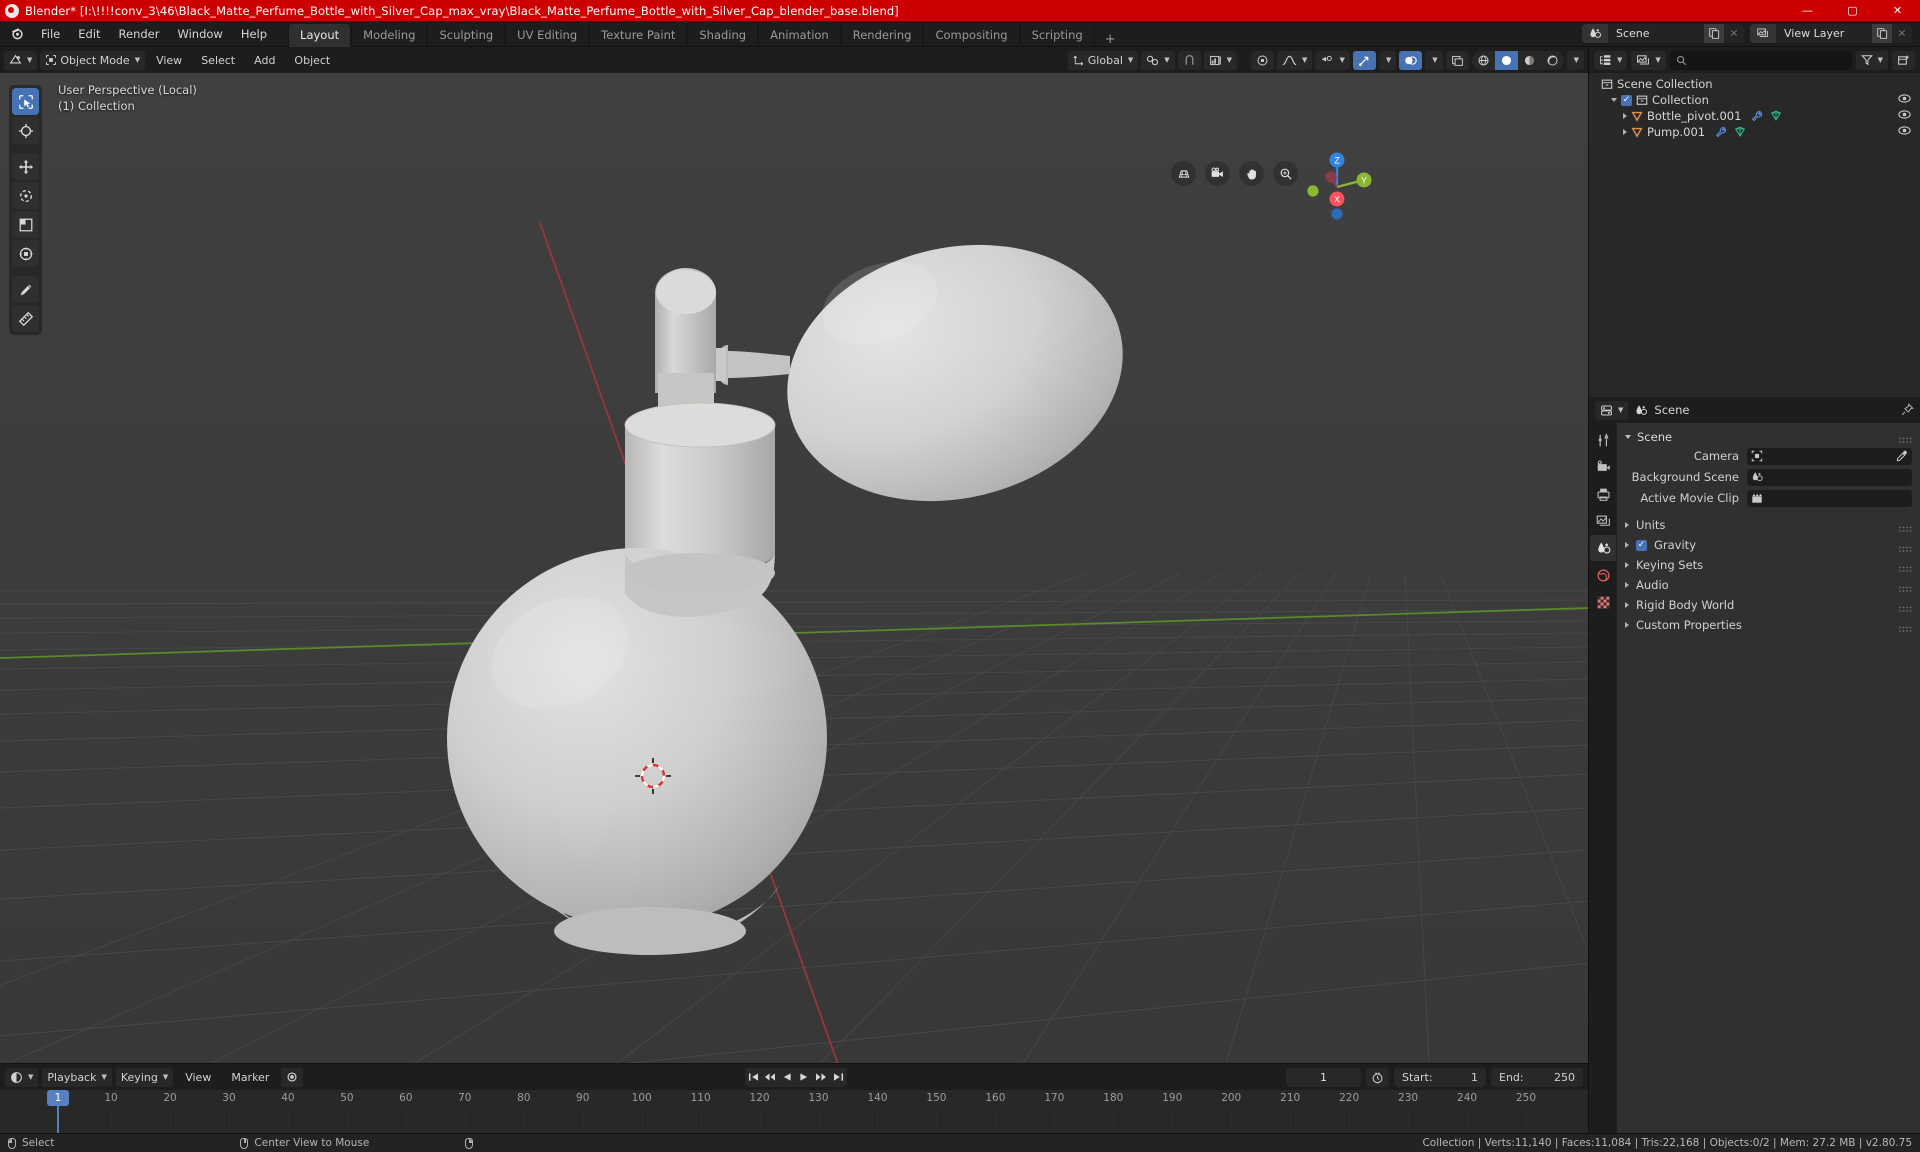  What do you see at coordinates (1882, 33) in the screenshot?
I see `new-view-layer-button` at bounding box center [1882, 33].